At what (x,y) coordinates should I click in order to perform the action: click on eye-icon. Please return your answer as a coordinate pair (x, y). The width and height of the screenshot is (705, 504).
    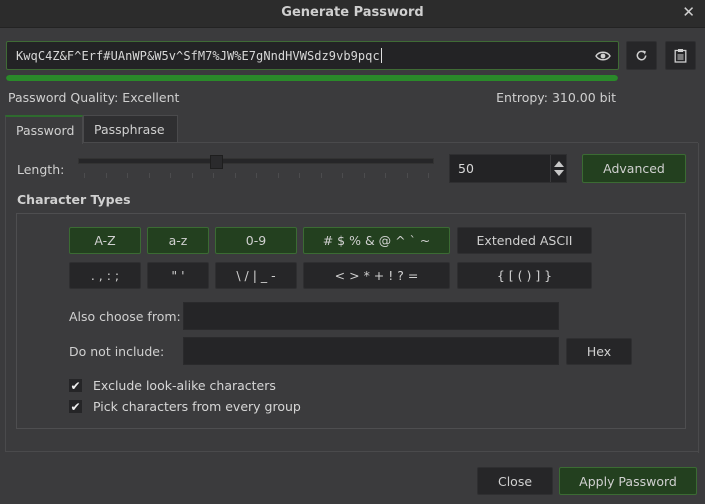
    Looking at the image, I should click on (603, 56).